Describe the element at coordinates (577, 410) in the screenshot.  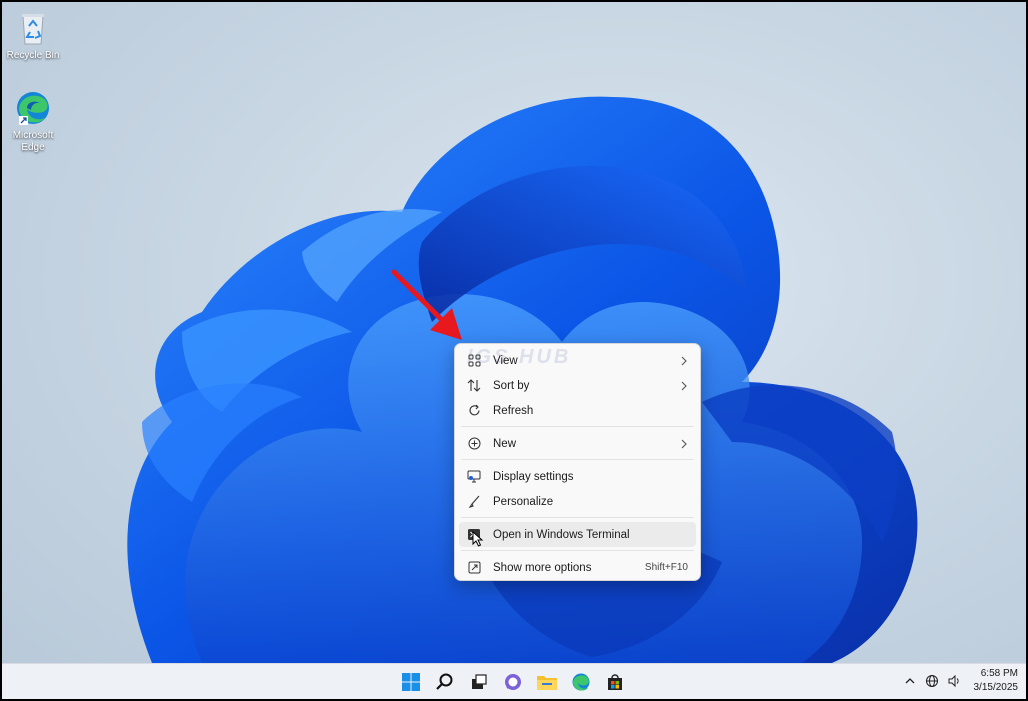
I see `menu-item-refresh: Refresh` at that location.